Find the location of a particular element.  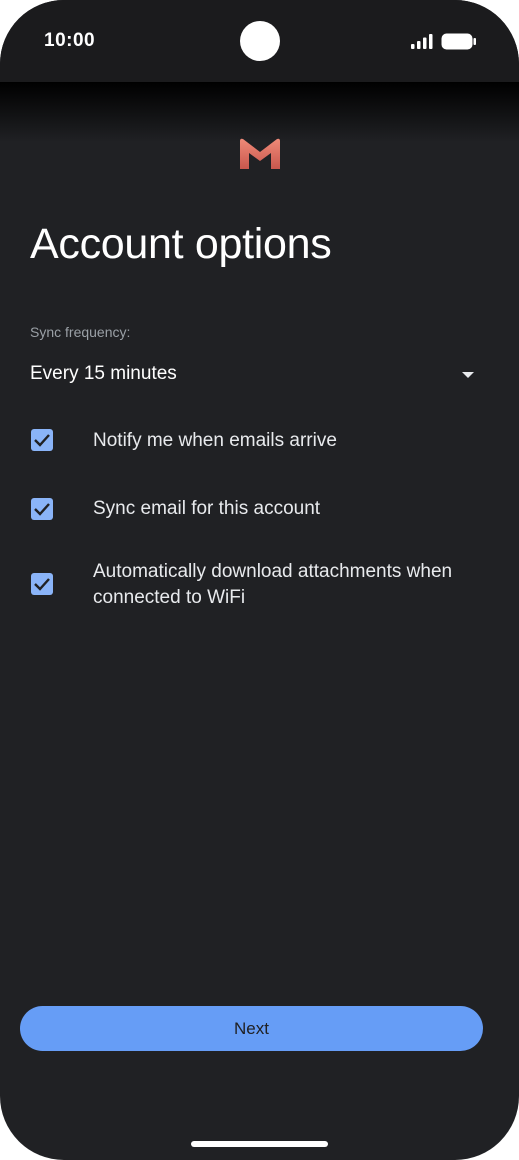

status-bar: 10:00 is located at coordinates (259, 41).